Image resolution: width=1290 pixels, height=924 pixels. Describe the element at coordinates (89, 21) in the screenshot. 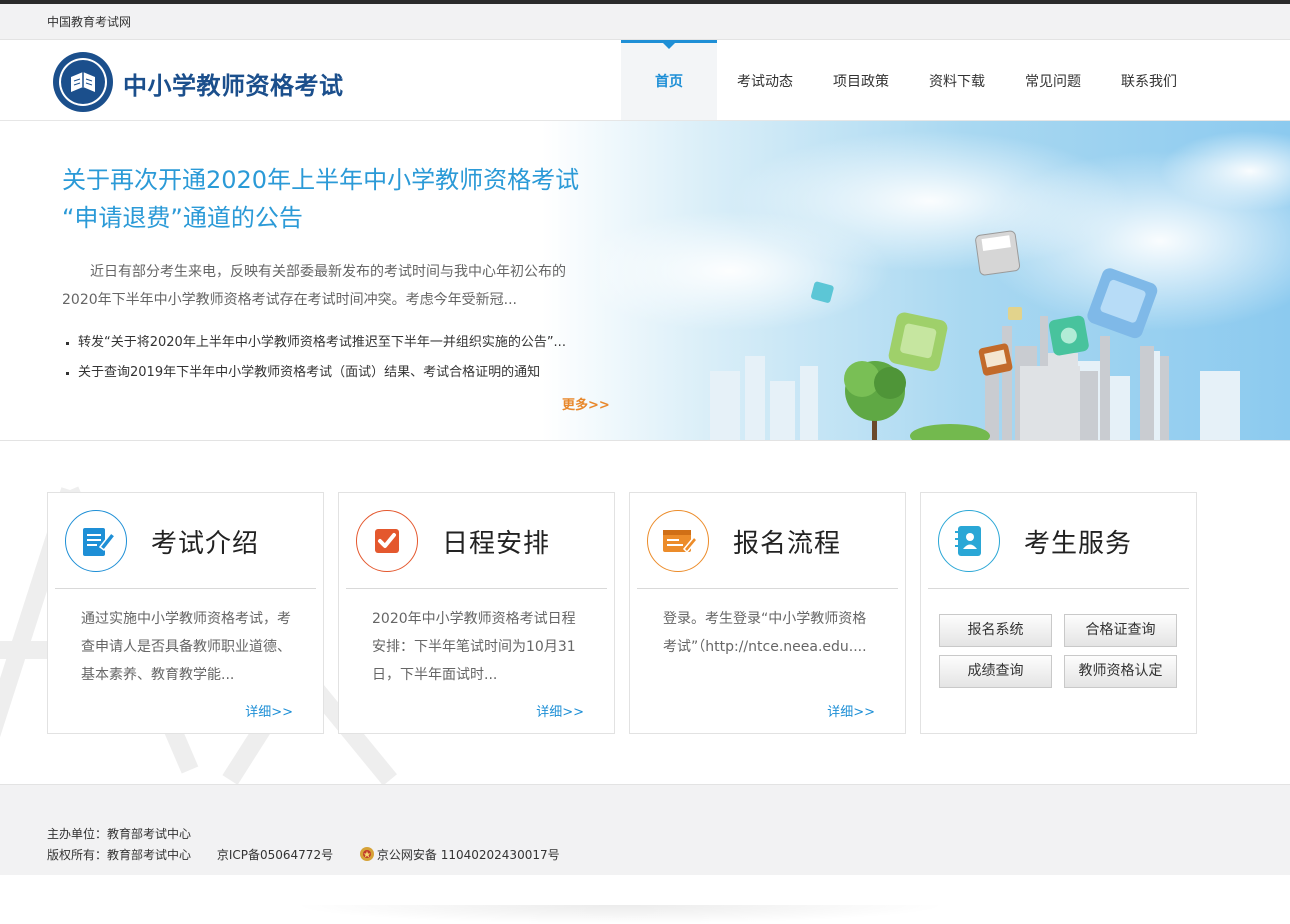

I see `neea-site-link: 中国教育考试网` at that location.